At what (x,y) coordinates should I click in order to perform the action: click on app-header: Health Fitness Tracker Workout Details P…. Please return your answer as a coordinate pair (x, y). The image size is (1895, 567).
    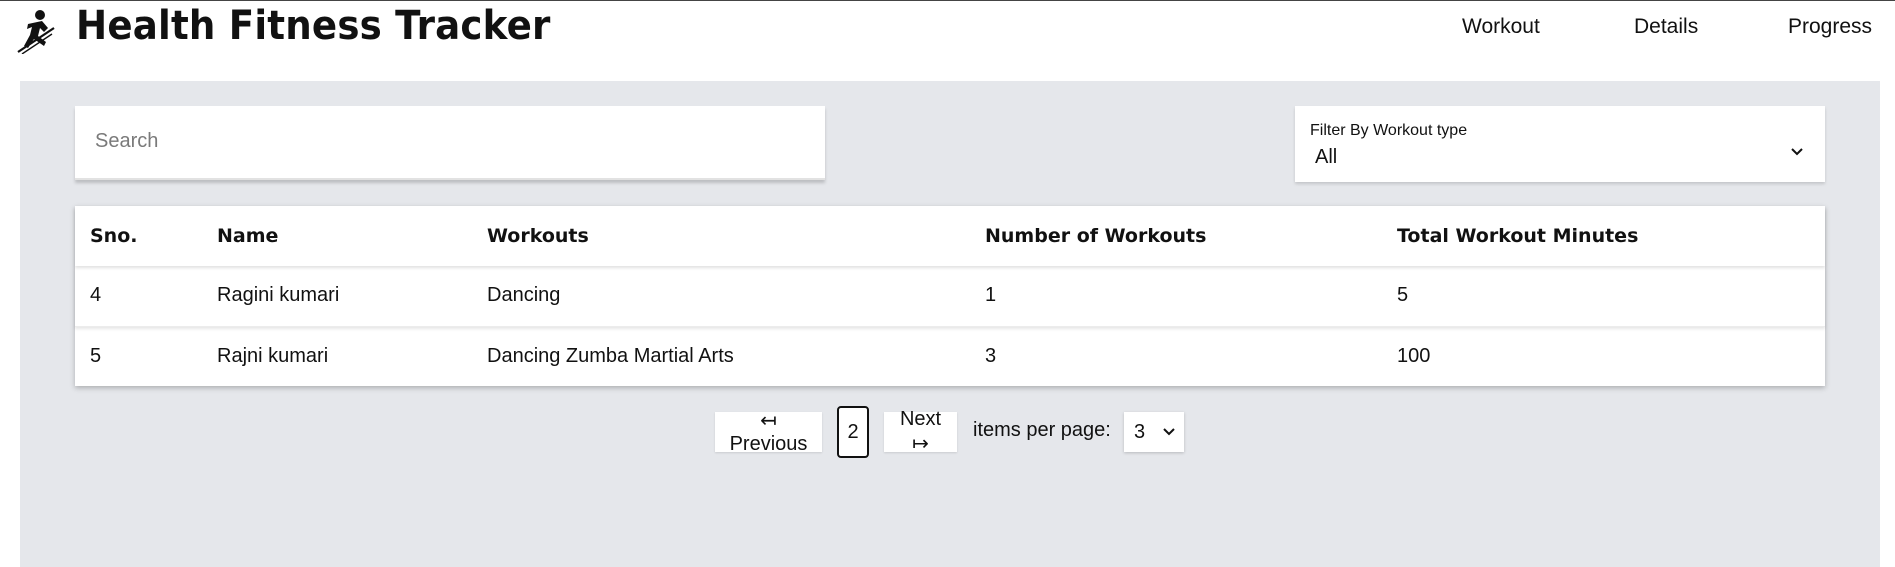
    Looking at the image, I should click on (947, 40).